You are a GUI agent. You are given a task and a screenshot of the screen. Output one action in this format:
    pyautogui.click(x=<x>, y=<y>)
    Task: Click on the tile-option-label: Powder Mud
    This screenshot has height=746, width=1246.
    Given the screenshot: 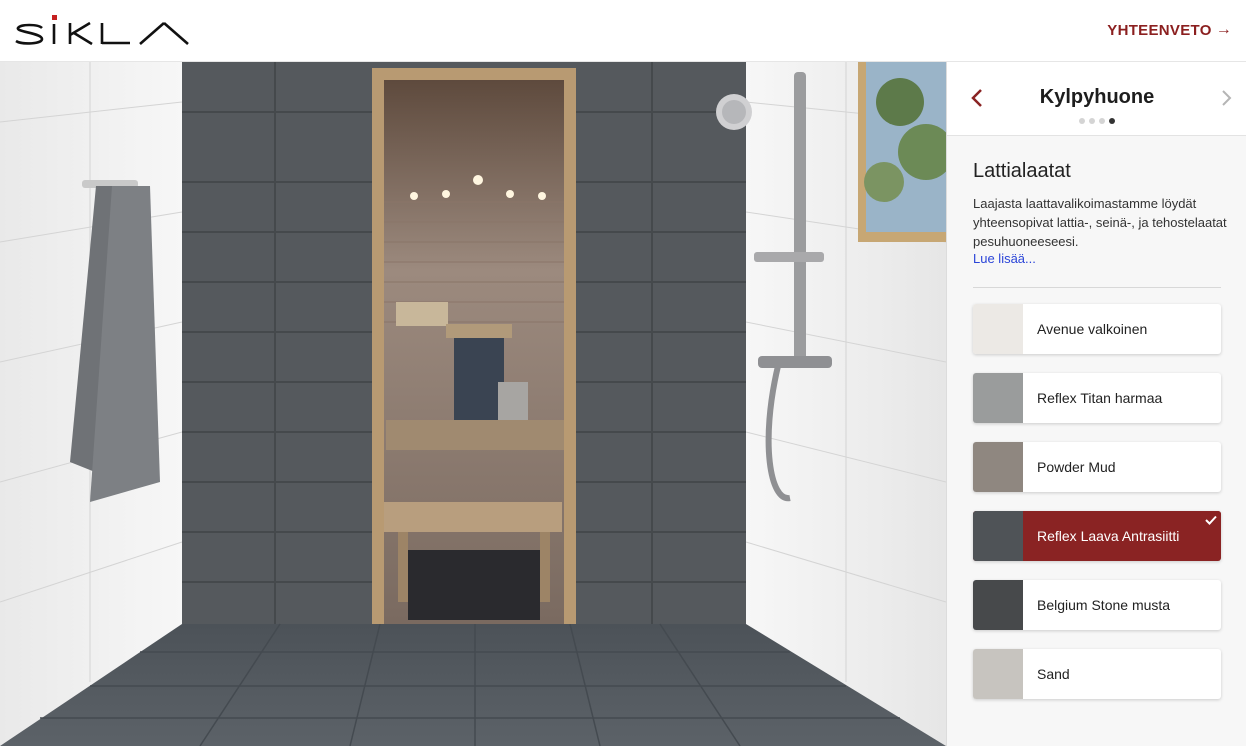 What is the action you would take?
    pyautogui.click(x=1076, y=467)
    